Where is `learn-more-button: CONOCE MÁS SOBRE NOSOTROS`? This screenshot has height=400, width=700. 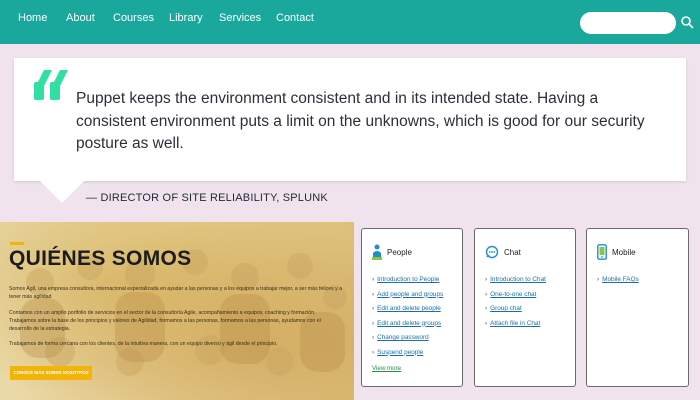 learn-more-button: CONOCE MÁS SOBRE NOSOTROS is located at coordinates (51, 373).